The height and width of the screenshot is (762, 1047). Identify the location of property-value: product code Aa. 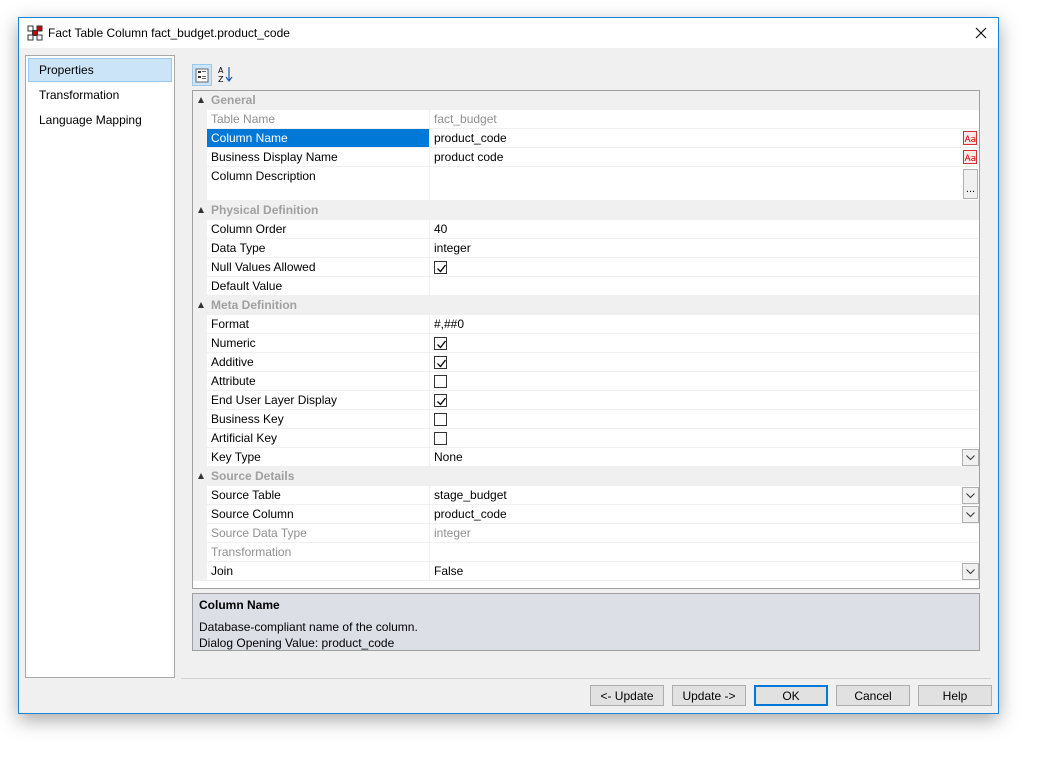
(704, 157).